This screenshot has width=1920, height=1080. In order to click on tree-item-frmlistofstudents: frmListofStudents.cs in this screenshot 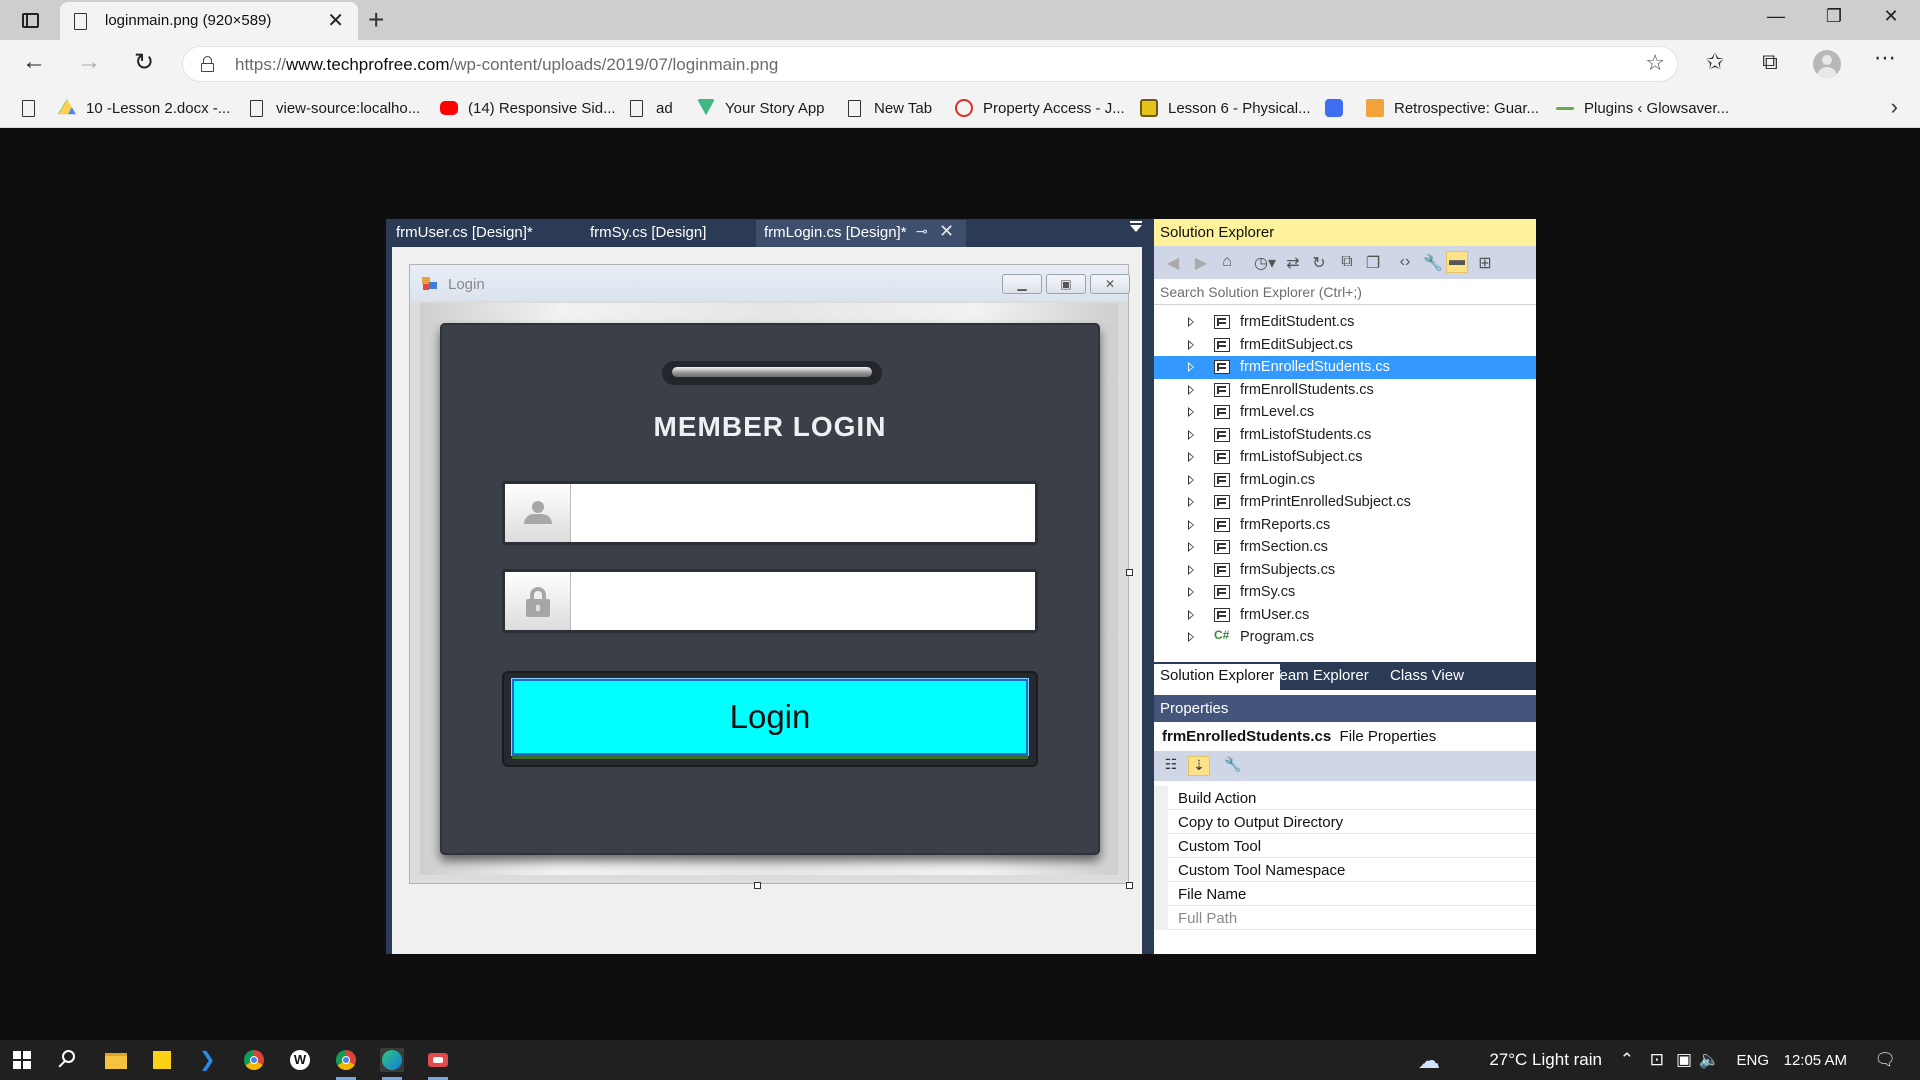, I will do `click(1345, 435)`.